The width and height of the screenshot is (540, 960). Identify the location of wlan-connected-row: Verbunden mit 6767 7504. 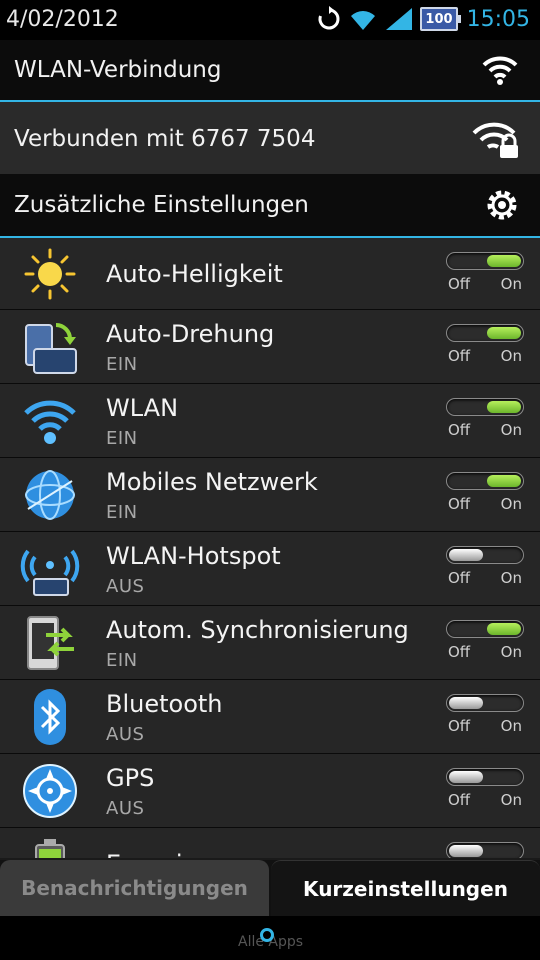
(270, 138).